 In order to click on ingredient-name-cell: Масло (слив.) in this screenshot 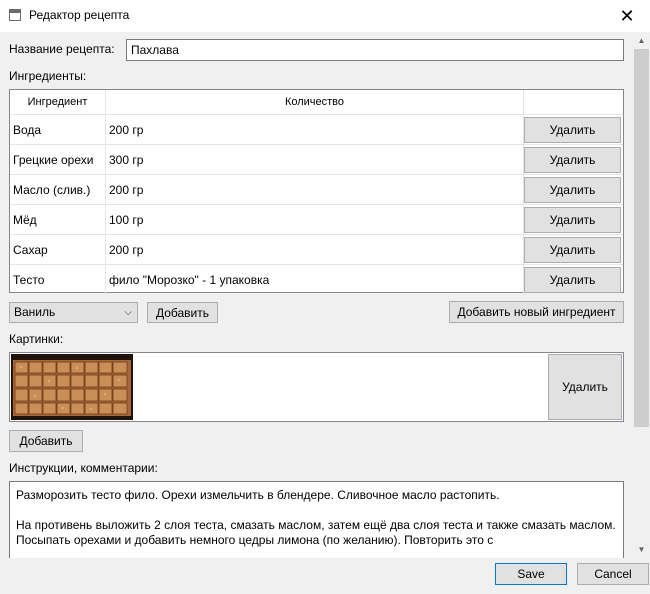, I will do `click(58, 190)`.